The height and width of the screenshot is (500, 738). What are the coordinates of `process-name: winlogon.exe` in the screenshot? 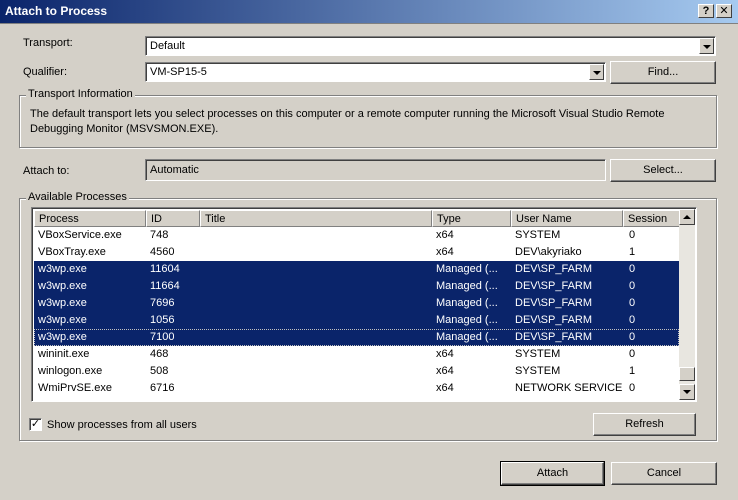 It's located at (70, 371).